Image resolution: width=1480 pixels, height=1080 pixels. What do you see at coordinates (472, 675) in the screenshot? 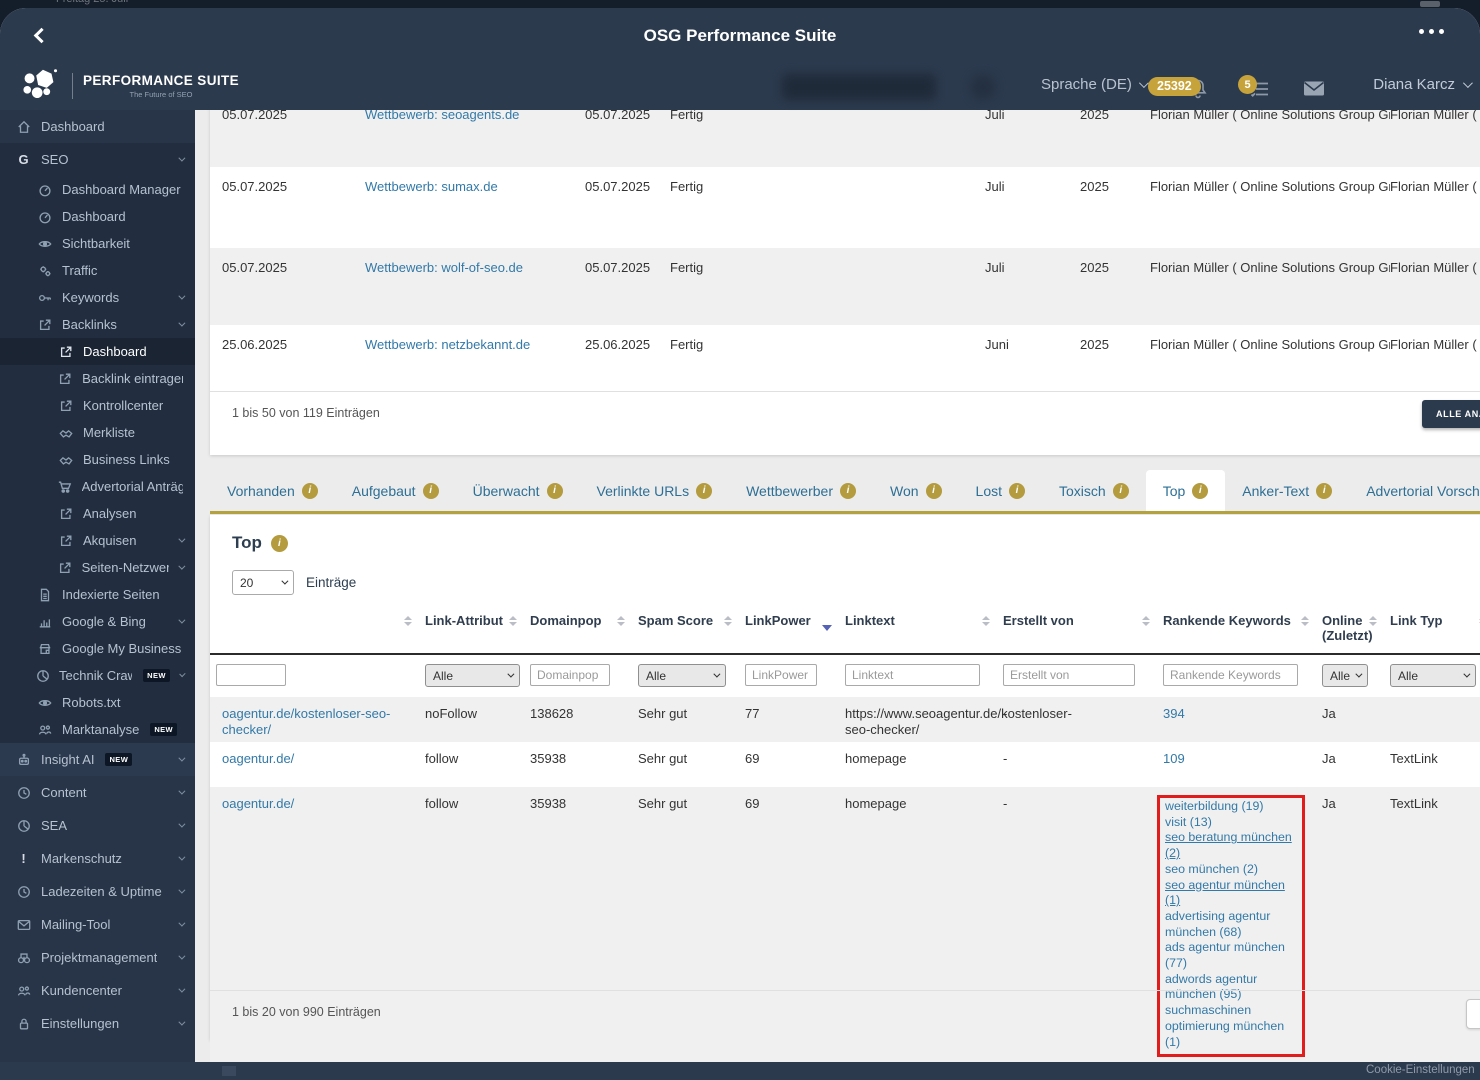
I see `filter-link-attribut-select: Alle` at bounding box center [472, 675].